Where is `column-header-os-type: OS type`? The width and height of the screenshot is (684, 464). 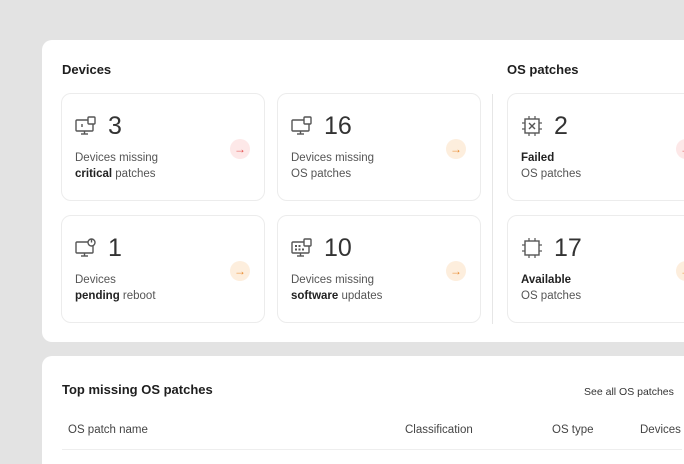
column-header-os-type: OS type is located at coordinates (573, 430).